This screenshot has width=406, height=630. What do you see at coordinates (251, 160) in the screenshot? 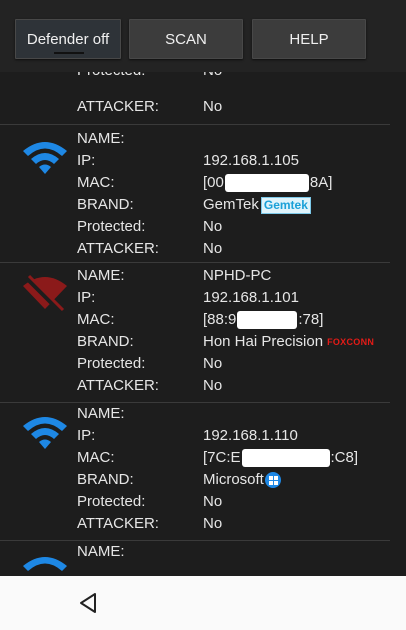
I see `ip-value: 192.168.1.105` at bounding box center [251, 160].